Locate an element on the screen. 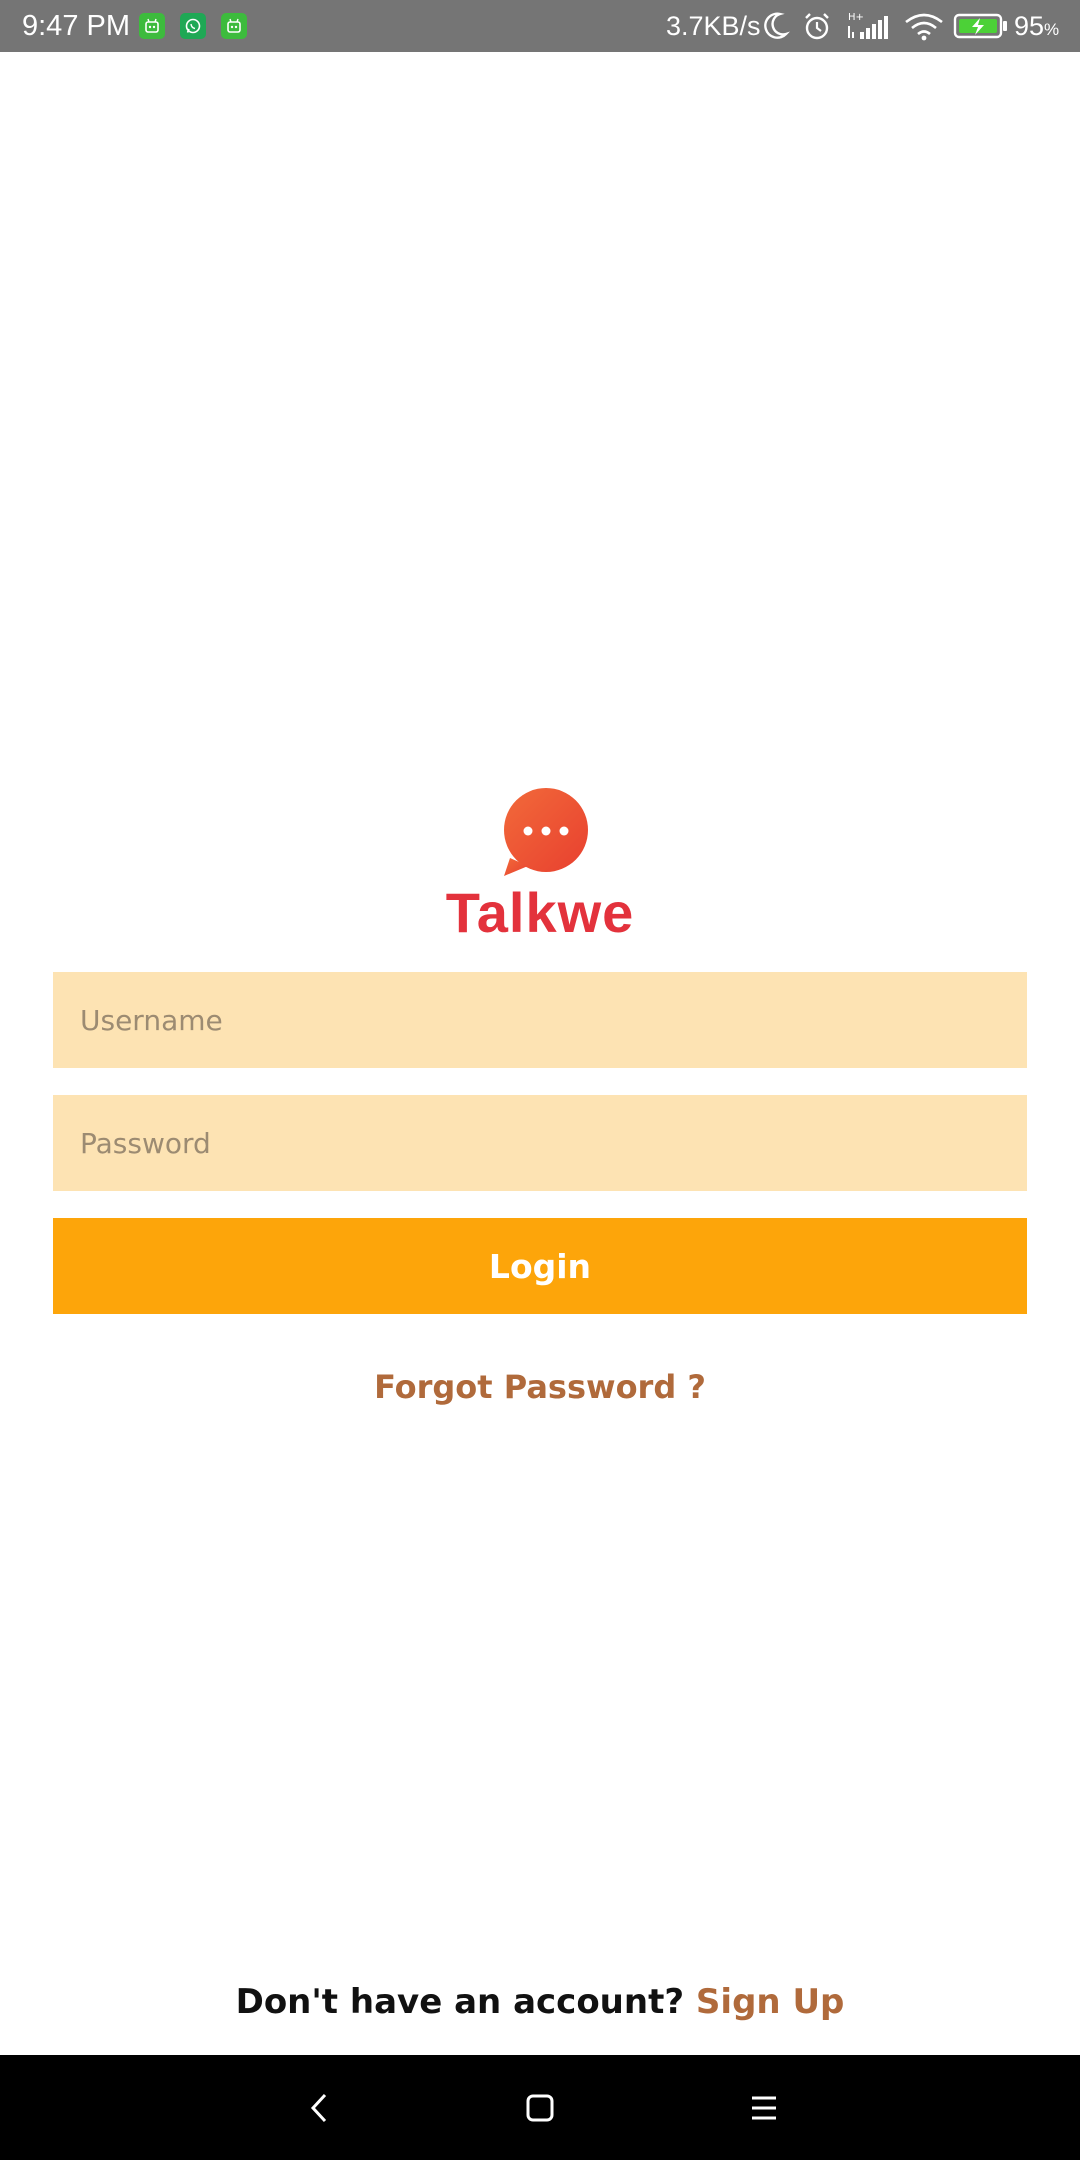  password-input is located at coordinates (540, 1143).